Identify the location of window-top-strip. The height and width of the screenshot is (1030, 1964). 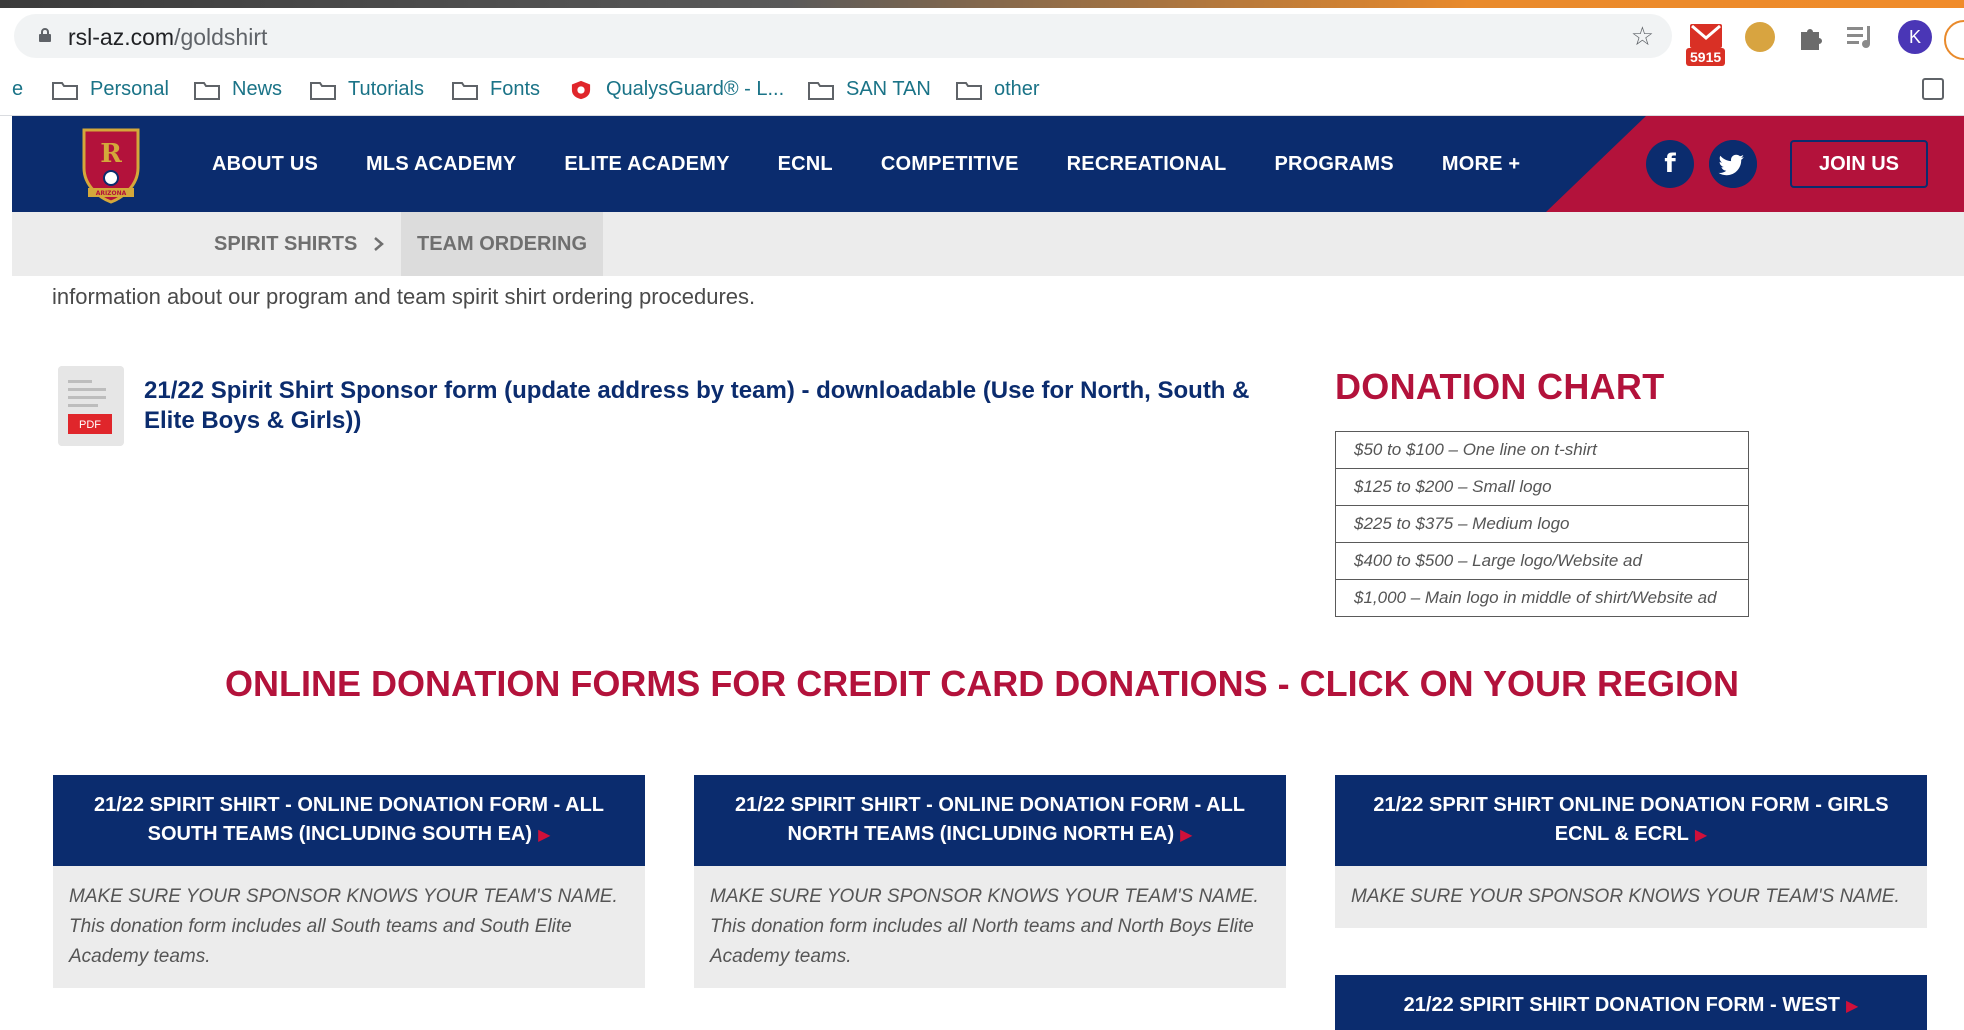
(982, 4).